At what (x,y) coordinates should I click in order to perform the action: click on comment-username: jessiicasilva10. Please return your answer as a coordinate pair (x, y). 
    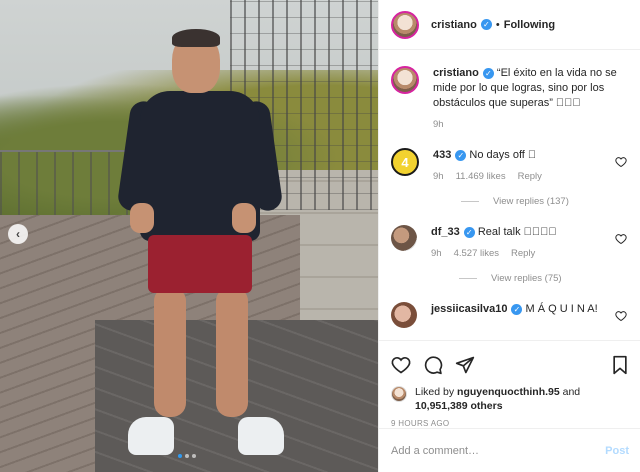
    Looking at the image, I should click on (469, 309).